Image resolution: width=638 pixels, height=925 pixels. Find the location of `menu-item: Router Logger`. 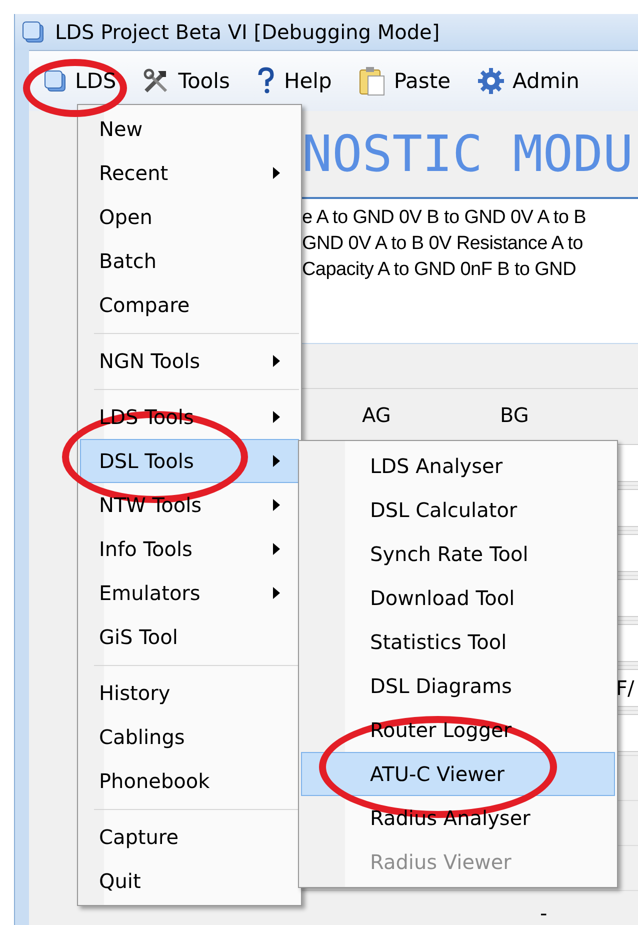

menu-item: Router Logger is located at coordinates (458, 730).